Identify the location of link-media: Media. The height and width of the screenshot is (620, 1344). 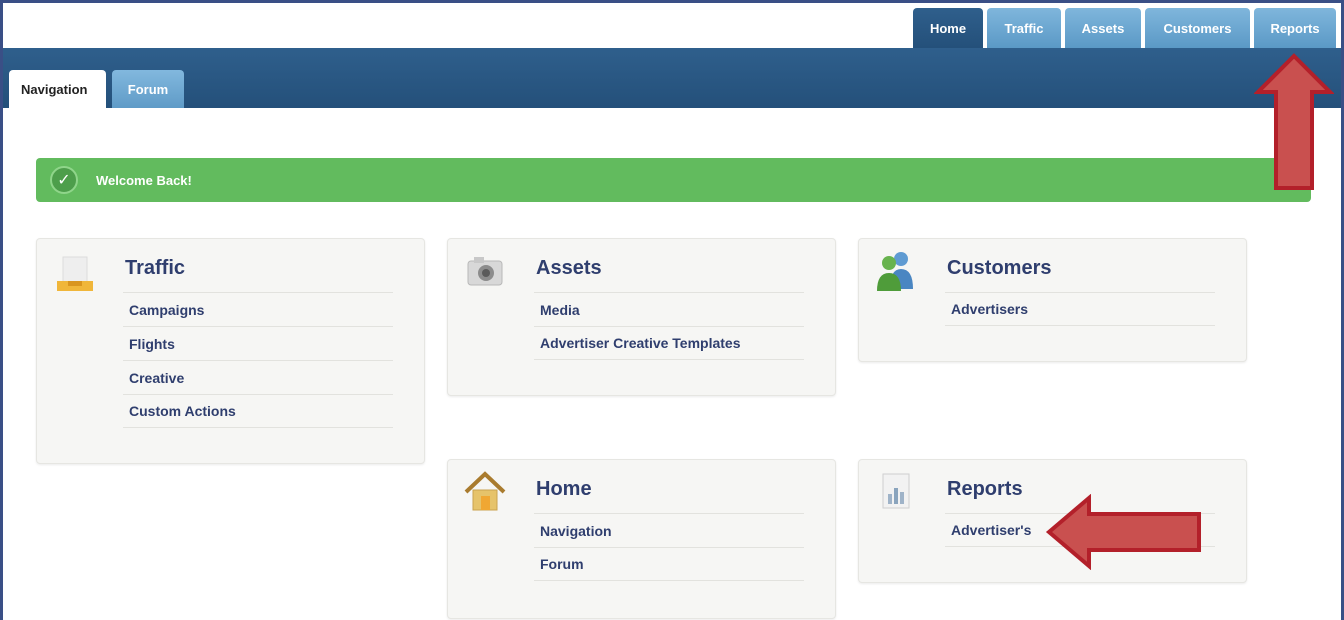
(669, 309).